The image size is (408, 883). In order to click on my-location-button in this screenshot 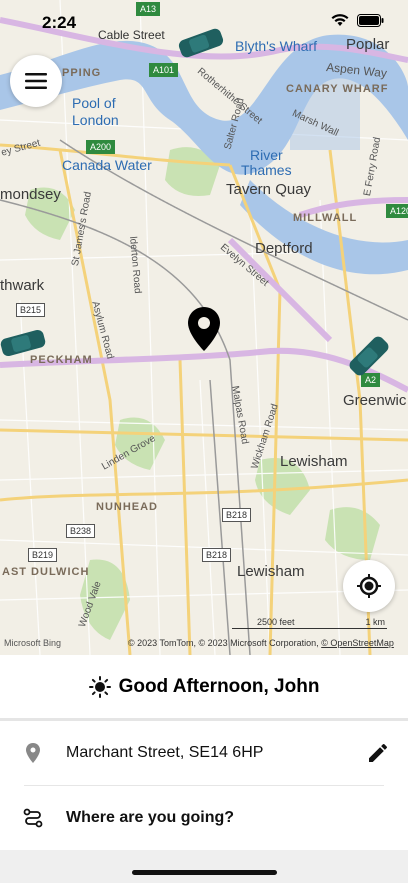, I will do `click(369, 586)`.